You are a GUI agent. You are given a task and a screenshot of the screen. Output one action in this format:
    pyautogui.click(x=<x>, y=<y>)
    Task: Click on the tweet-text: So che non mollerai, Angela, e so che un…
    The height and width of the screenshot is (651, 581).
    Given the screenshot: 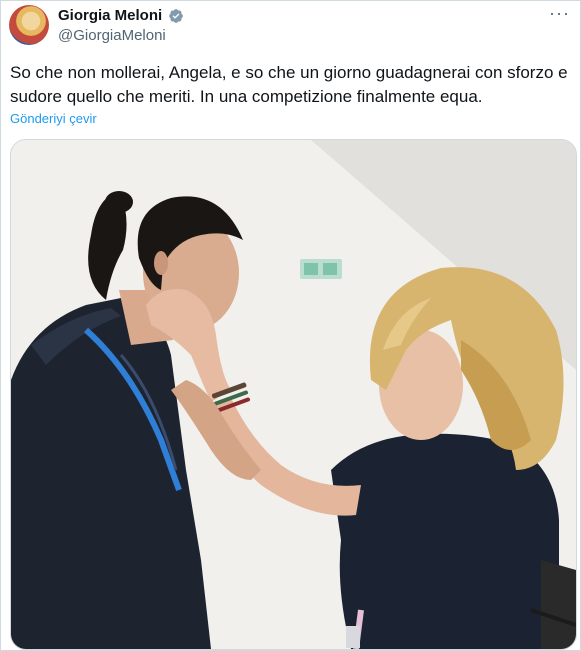 What is the action you would take?
    pyautogui.click(x=289, y=84)
    